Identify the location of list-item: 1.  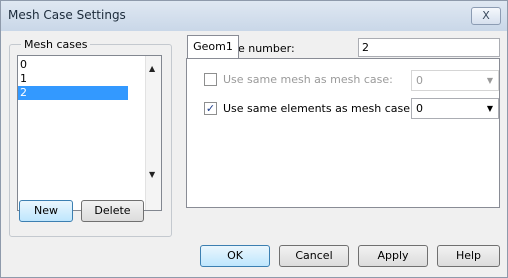
(73, 79).